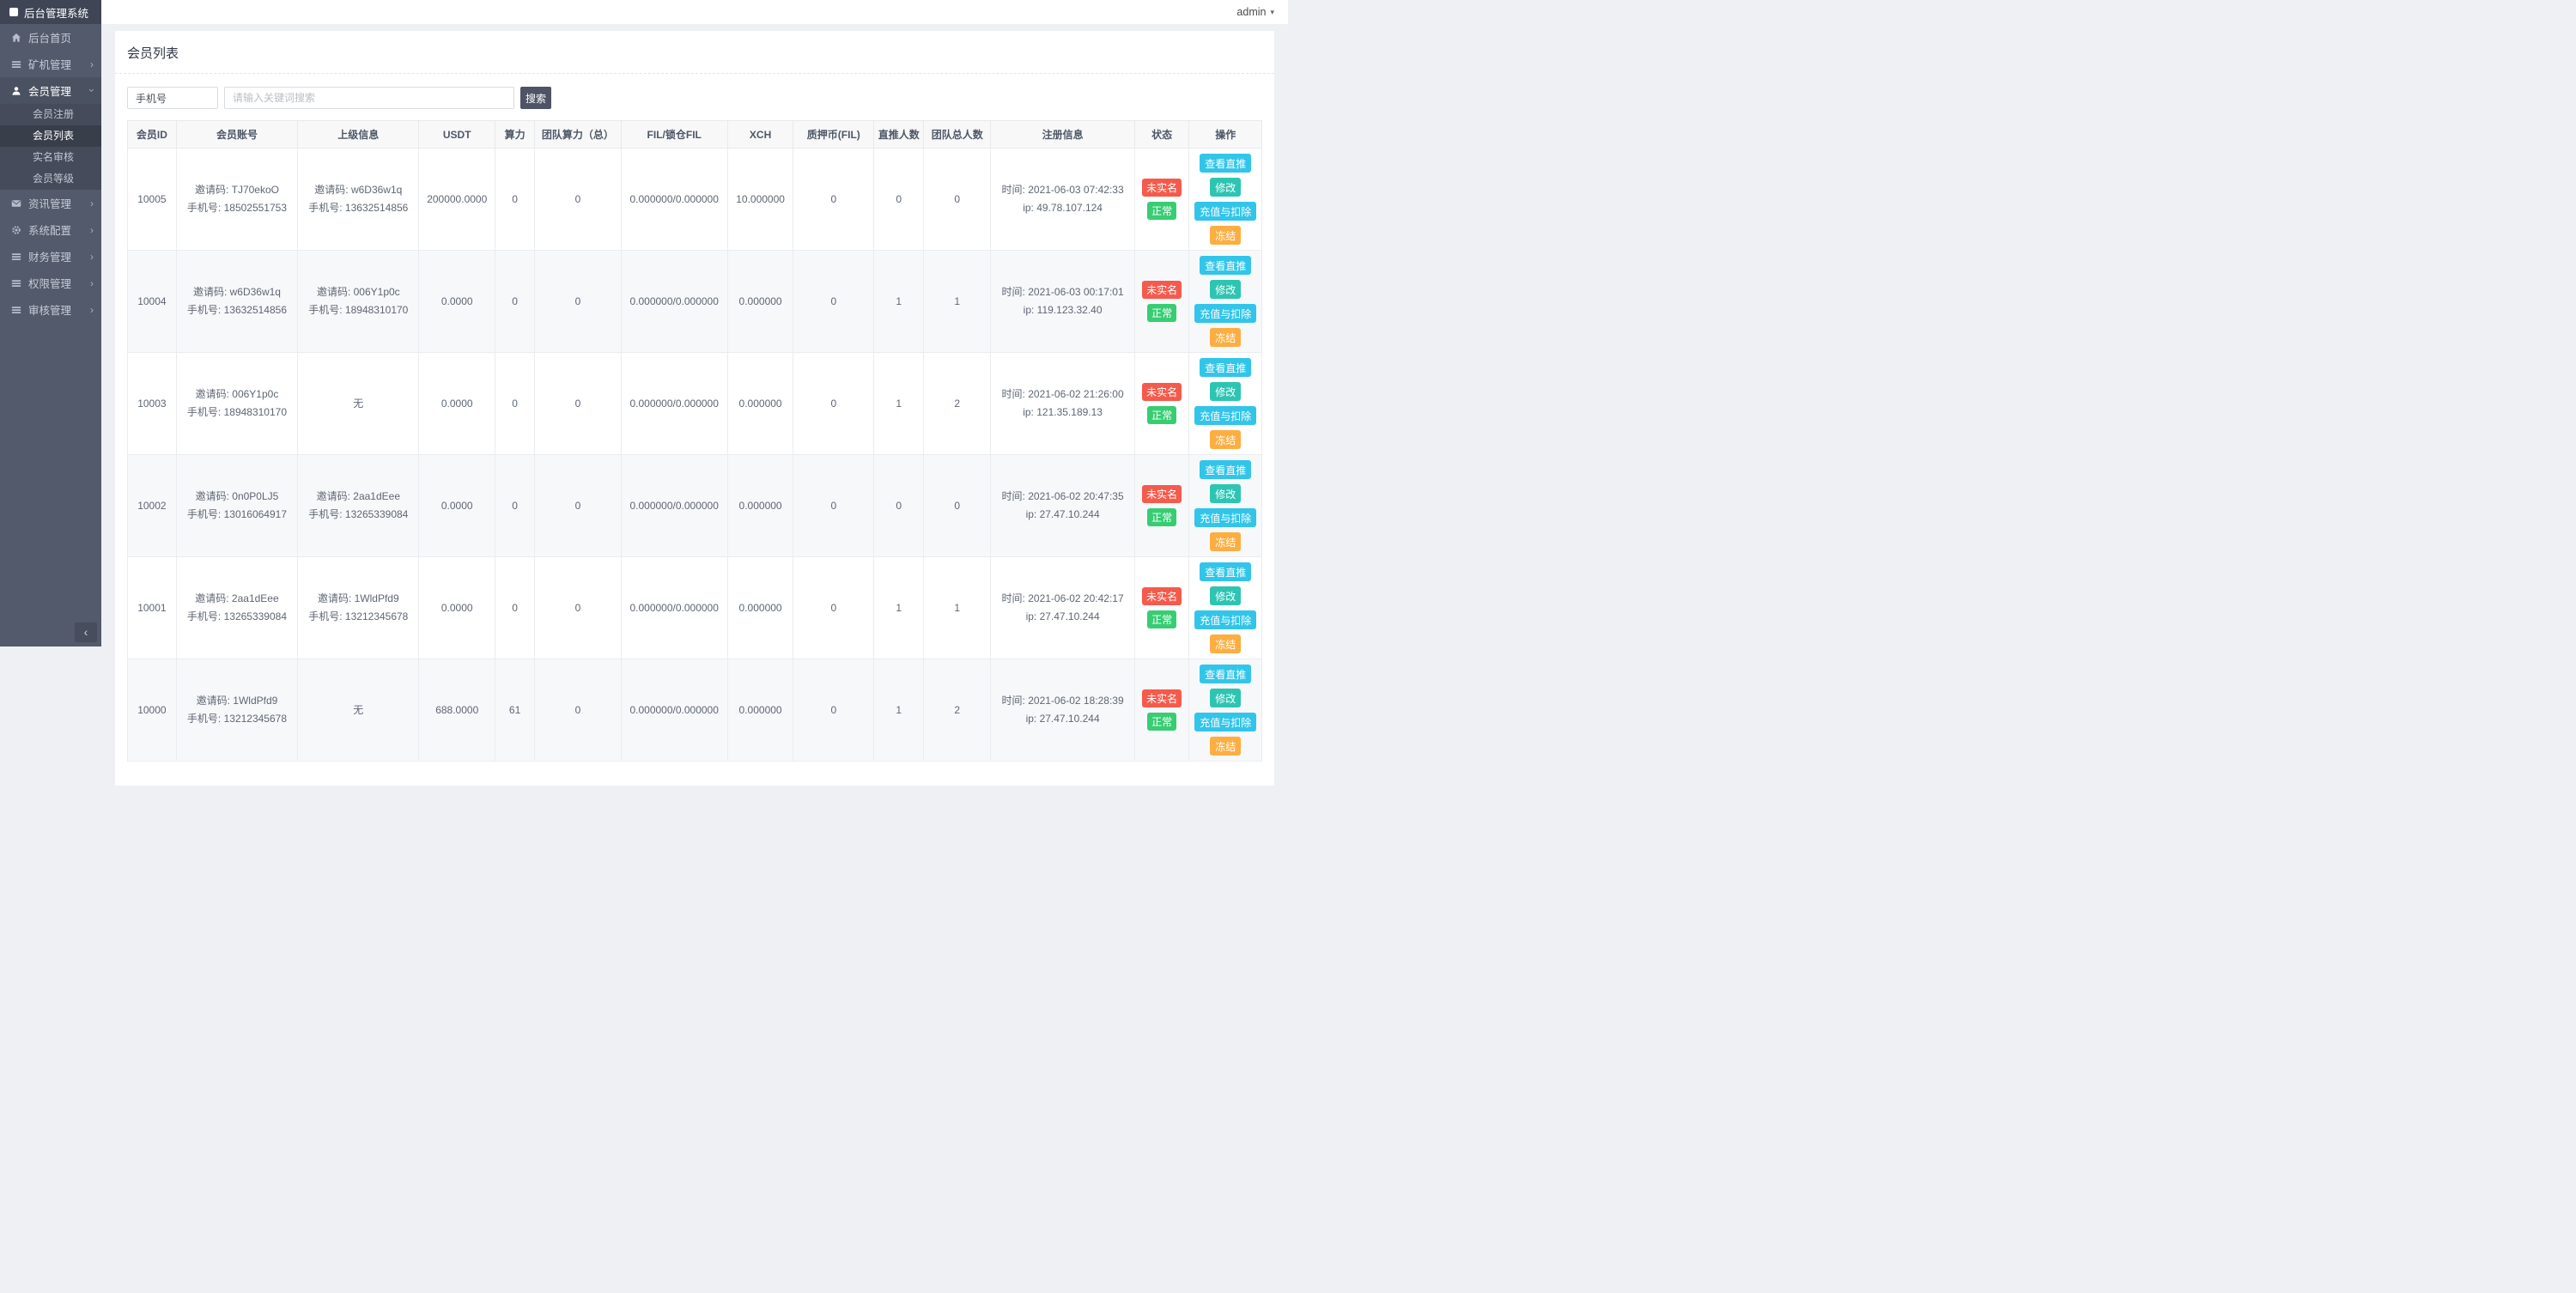  I want to click on sidebar-item-label: 后台首页, so click(50, 39).